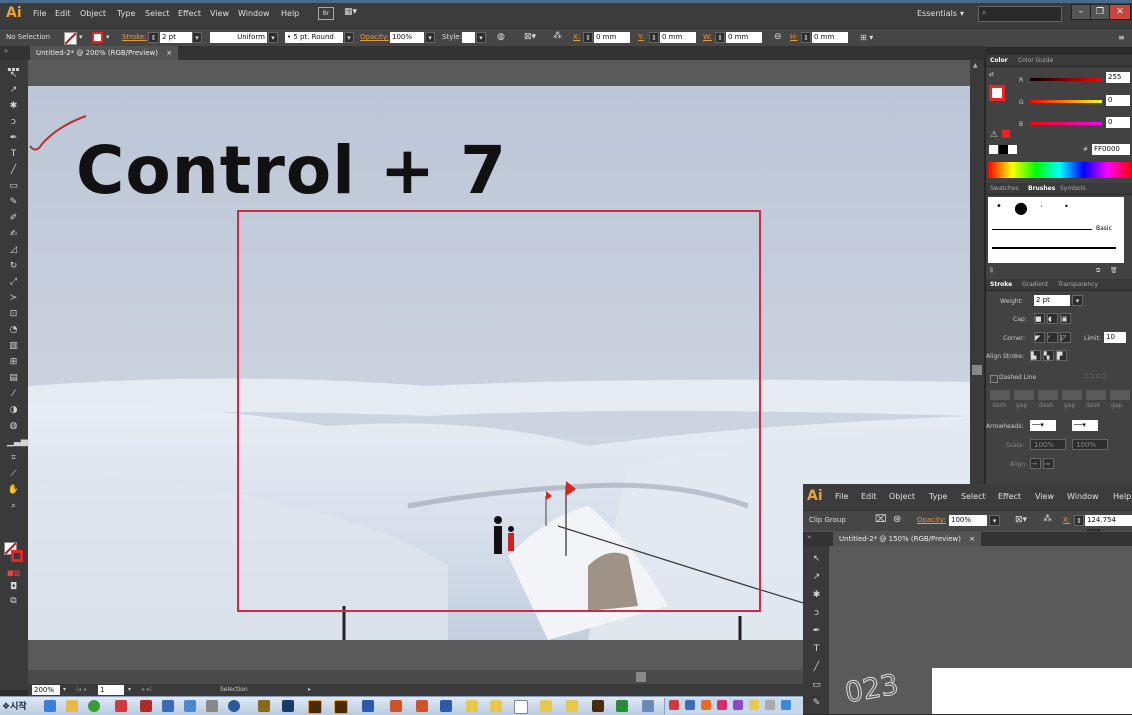  I want to click on artboard-tool-icon: ⌗, so click(13, 458).